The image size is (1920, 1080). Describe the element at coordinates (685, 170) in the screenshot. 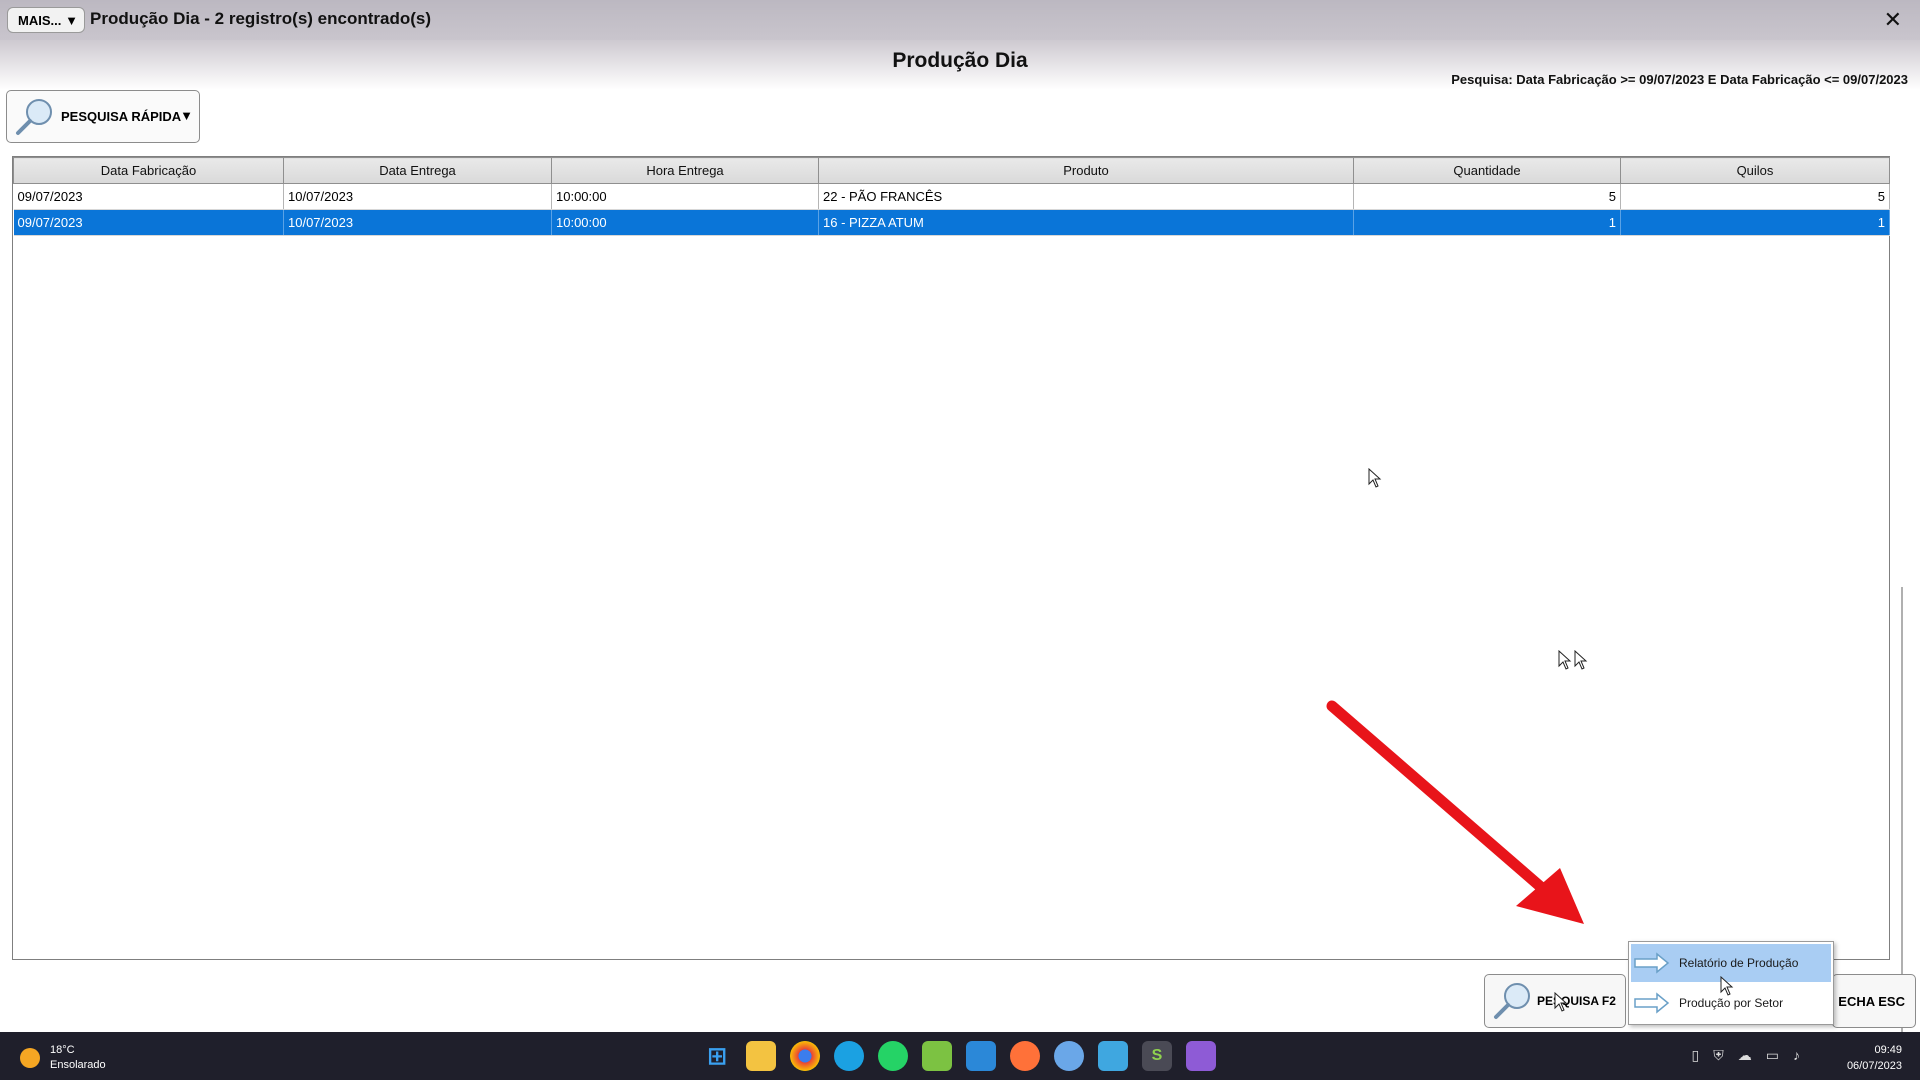

I see `column-header-hora-entrega: Hora Entrega` at that location.